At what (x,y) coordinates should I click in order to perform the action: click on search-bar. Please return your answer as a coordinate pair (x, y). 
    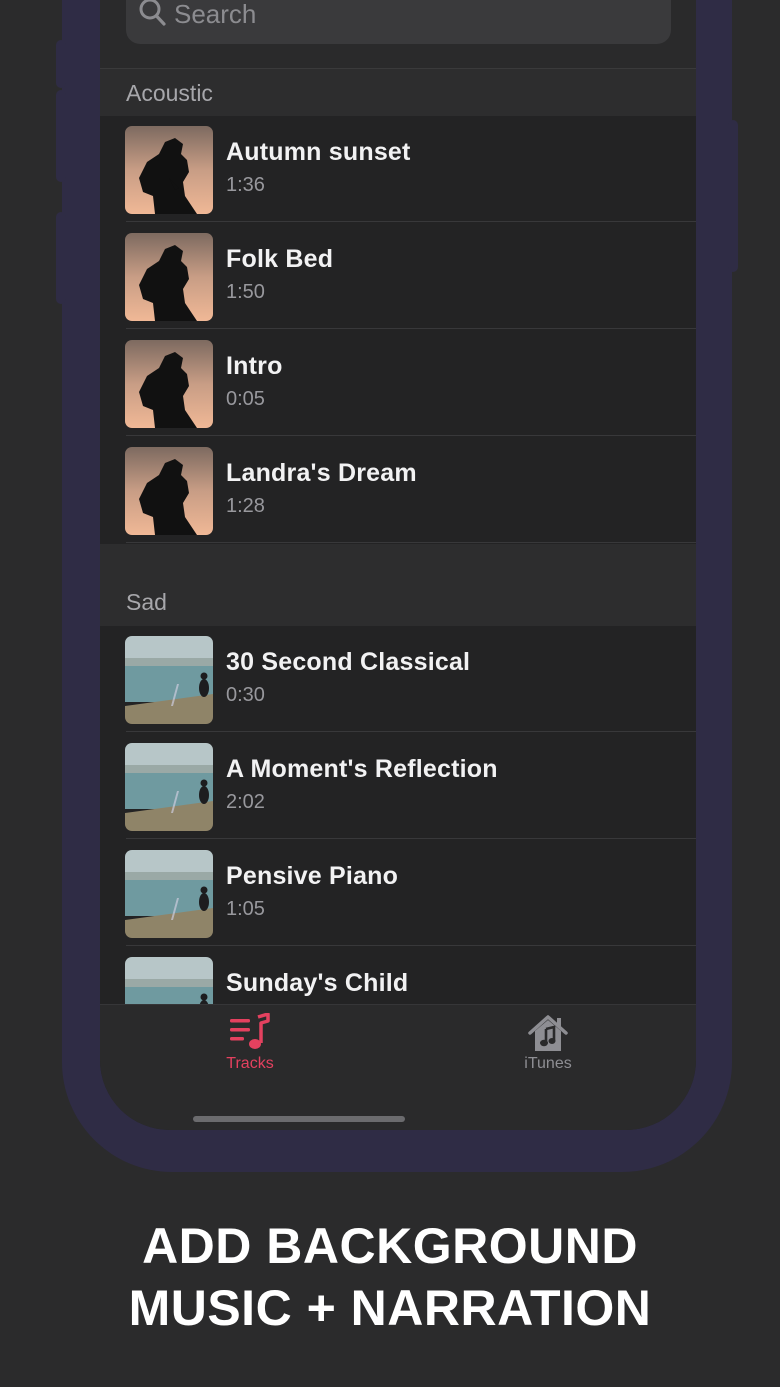
    Looking at the image, I should click on (398, 22).